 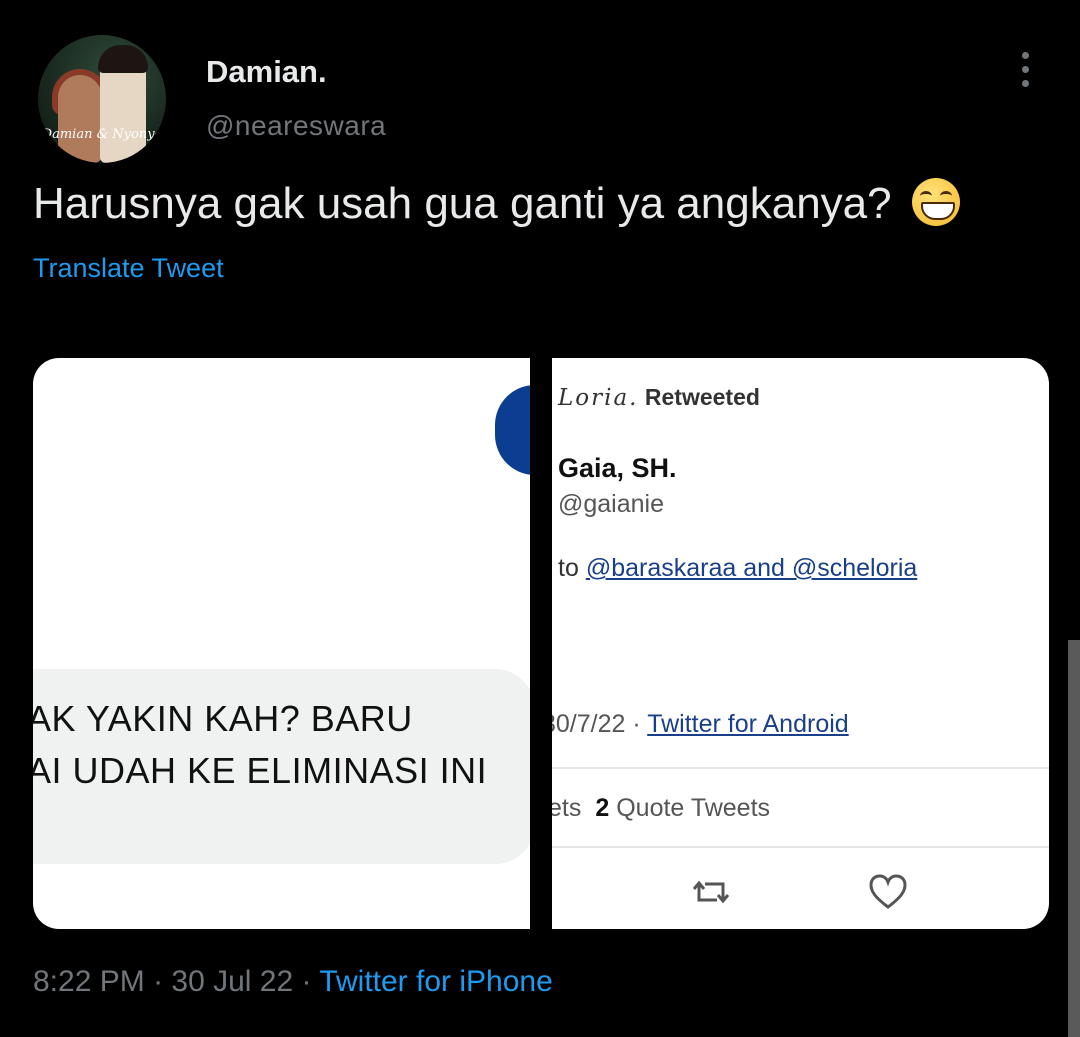 I want to click on chat-text-line: AK YAKIN KAH? BARU, so click(x=223, y=718).